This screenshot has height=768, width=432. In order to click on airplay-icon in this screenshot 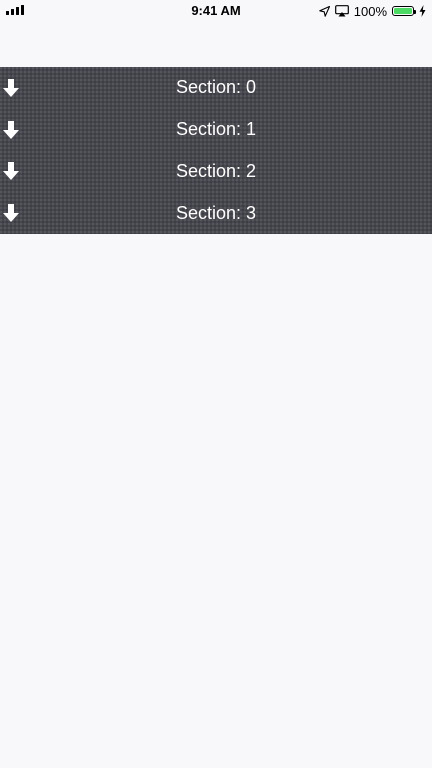, I will do `click(341, 11)`.